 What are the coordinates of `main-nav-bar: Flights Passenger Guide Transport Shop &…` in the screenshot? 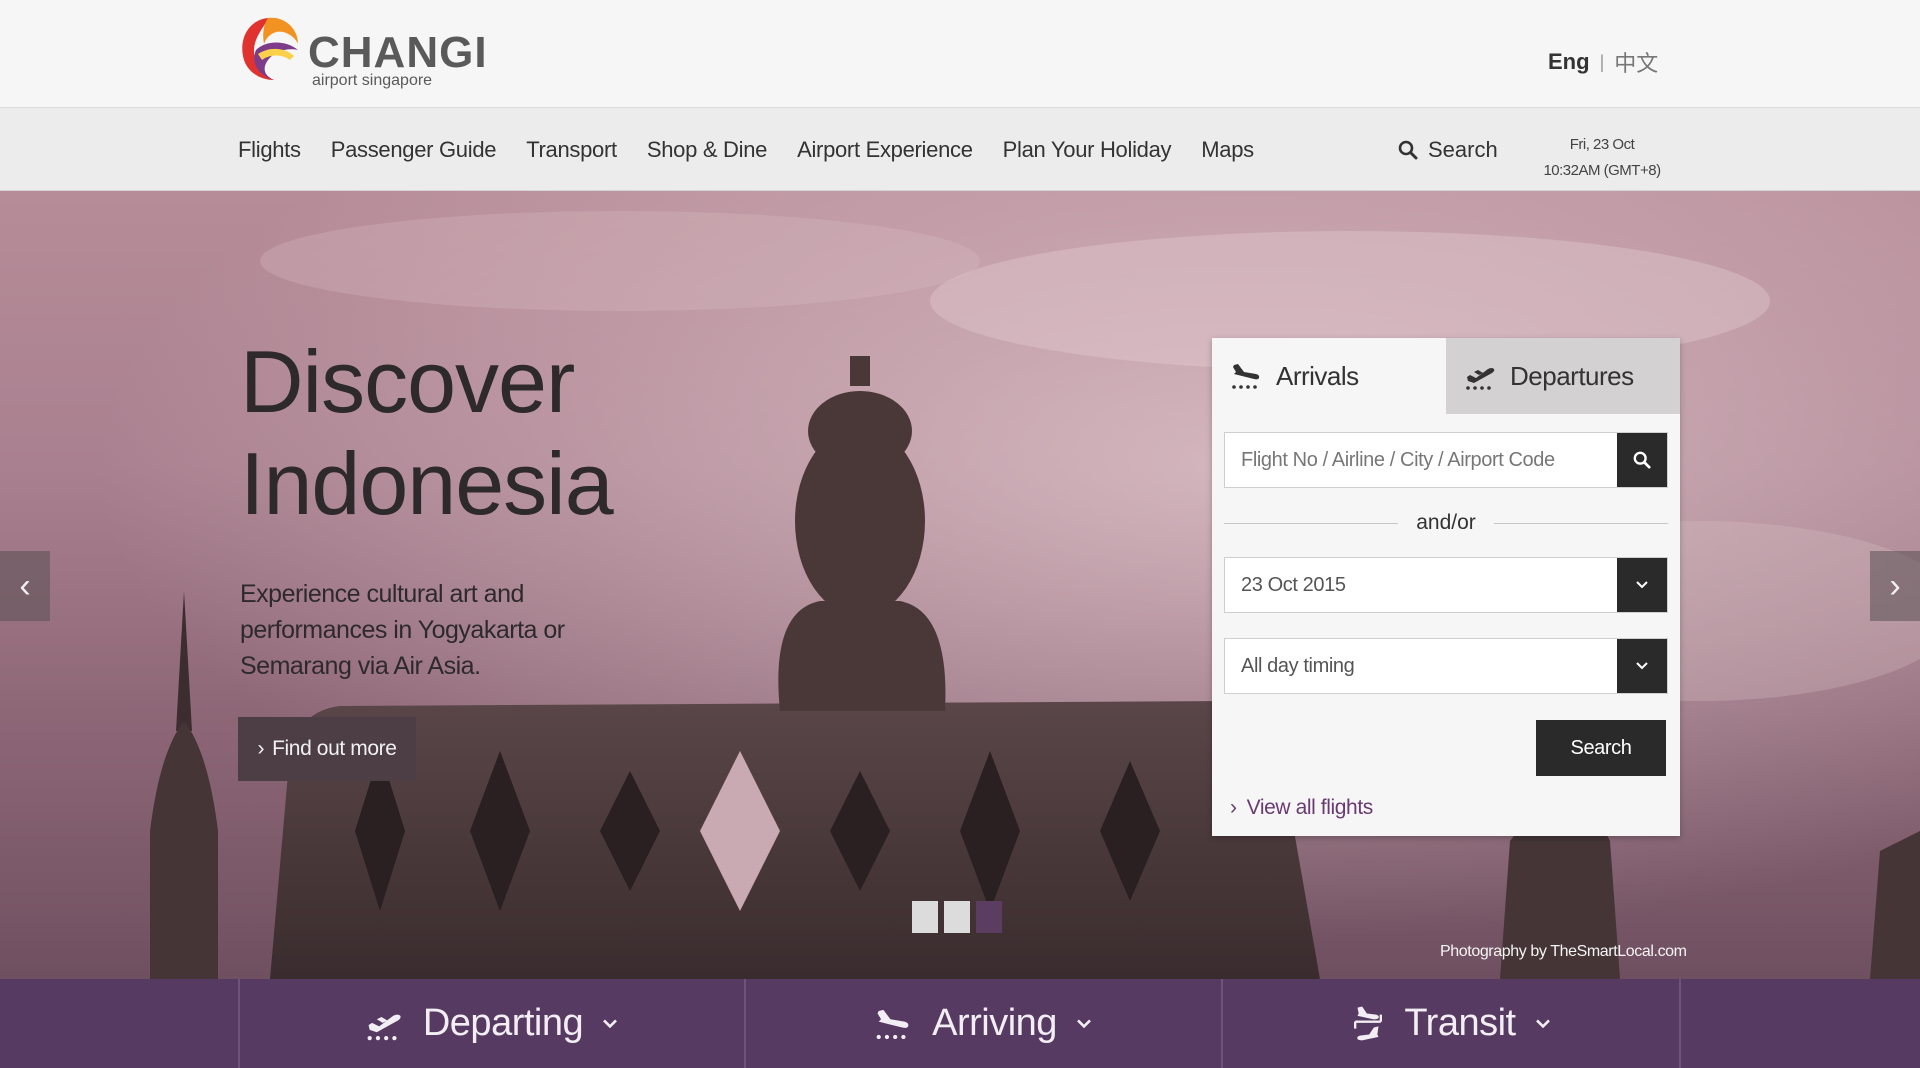 It's located at (960, 149).